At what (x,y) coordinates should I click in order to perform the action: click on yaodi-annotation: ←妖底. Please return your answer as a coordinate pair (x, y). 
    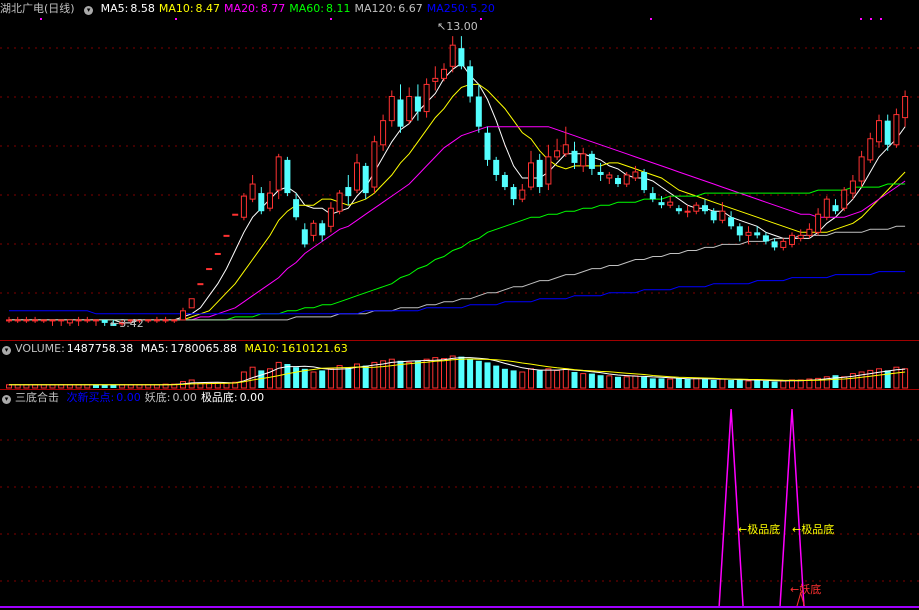
    Looking at the image, I should click on (806, 589).